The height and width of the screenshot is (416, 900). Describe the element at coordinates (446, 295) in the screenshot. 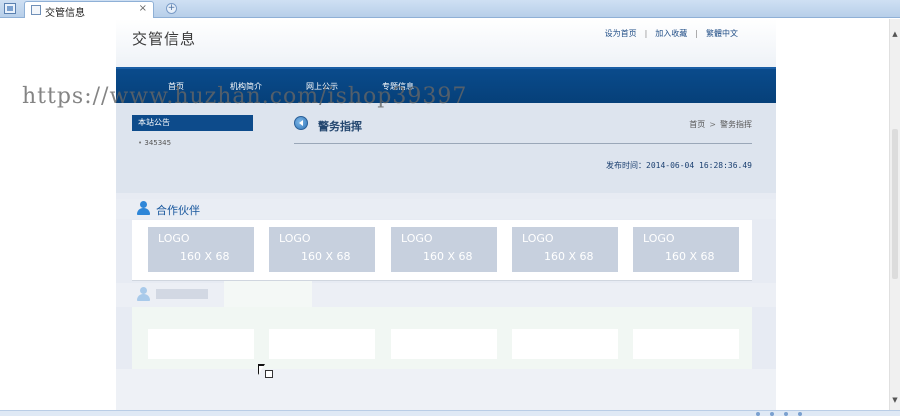

I see `faded-partners-header` at that location.